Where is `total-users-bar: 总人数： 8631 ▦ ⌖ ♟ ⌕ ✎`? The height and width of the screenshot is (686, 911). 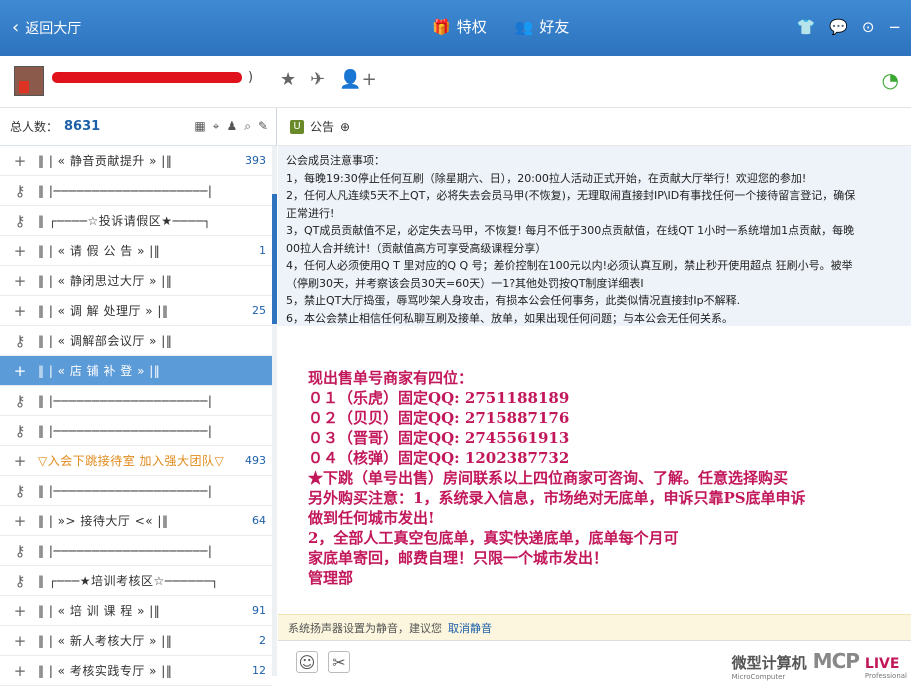 total-users-bar: 总人数： 8631 ▦ ⌖ ♟ ⌕ ✎ is located at coordinates (138, 127).